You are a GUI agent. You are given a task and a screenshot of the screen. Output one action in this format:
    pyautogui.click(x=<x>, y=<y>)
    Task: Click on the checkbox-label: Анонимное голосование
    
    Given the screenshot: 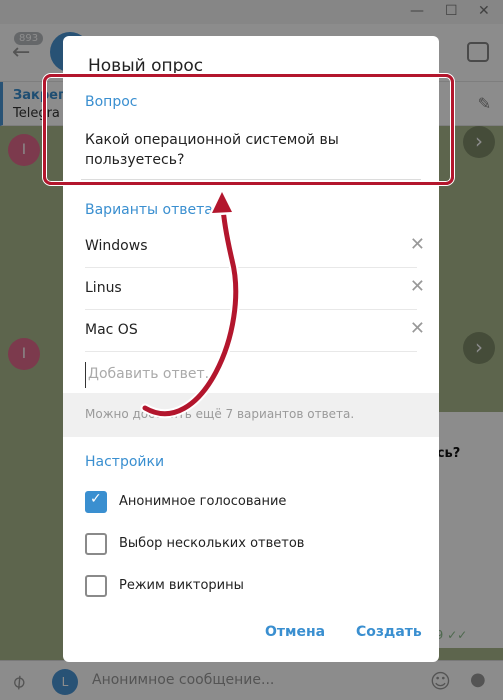 What is the action you would take?
    pyautogui.click(x=203, y=501)
    